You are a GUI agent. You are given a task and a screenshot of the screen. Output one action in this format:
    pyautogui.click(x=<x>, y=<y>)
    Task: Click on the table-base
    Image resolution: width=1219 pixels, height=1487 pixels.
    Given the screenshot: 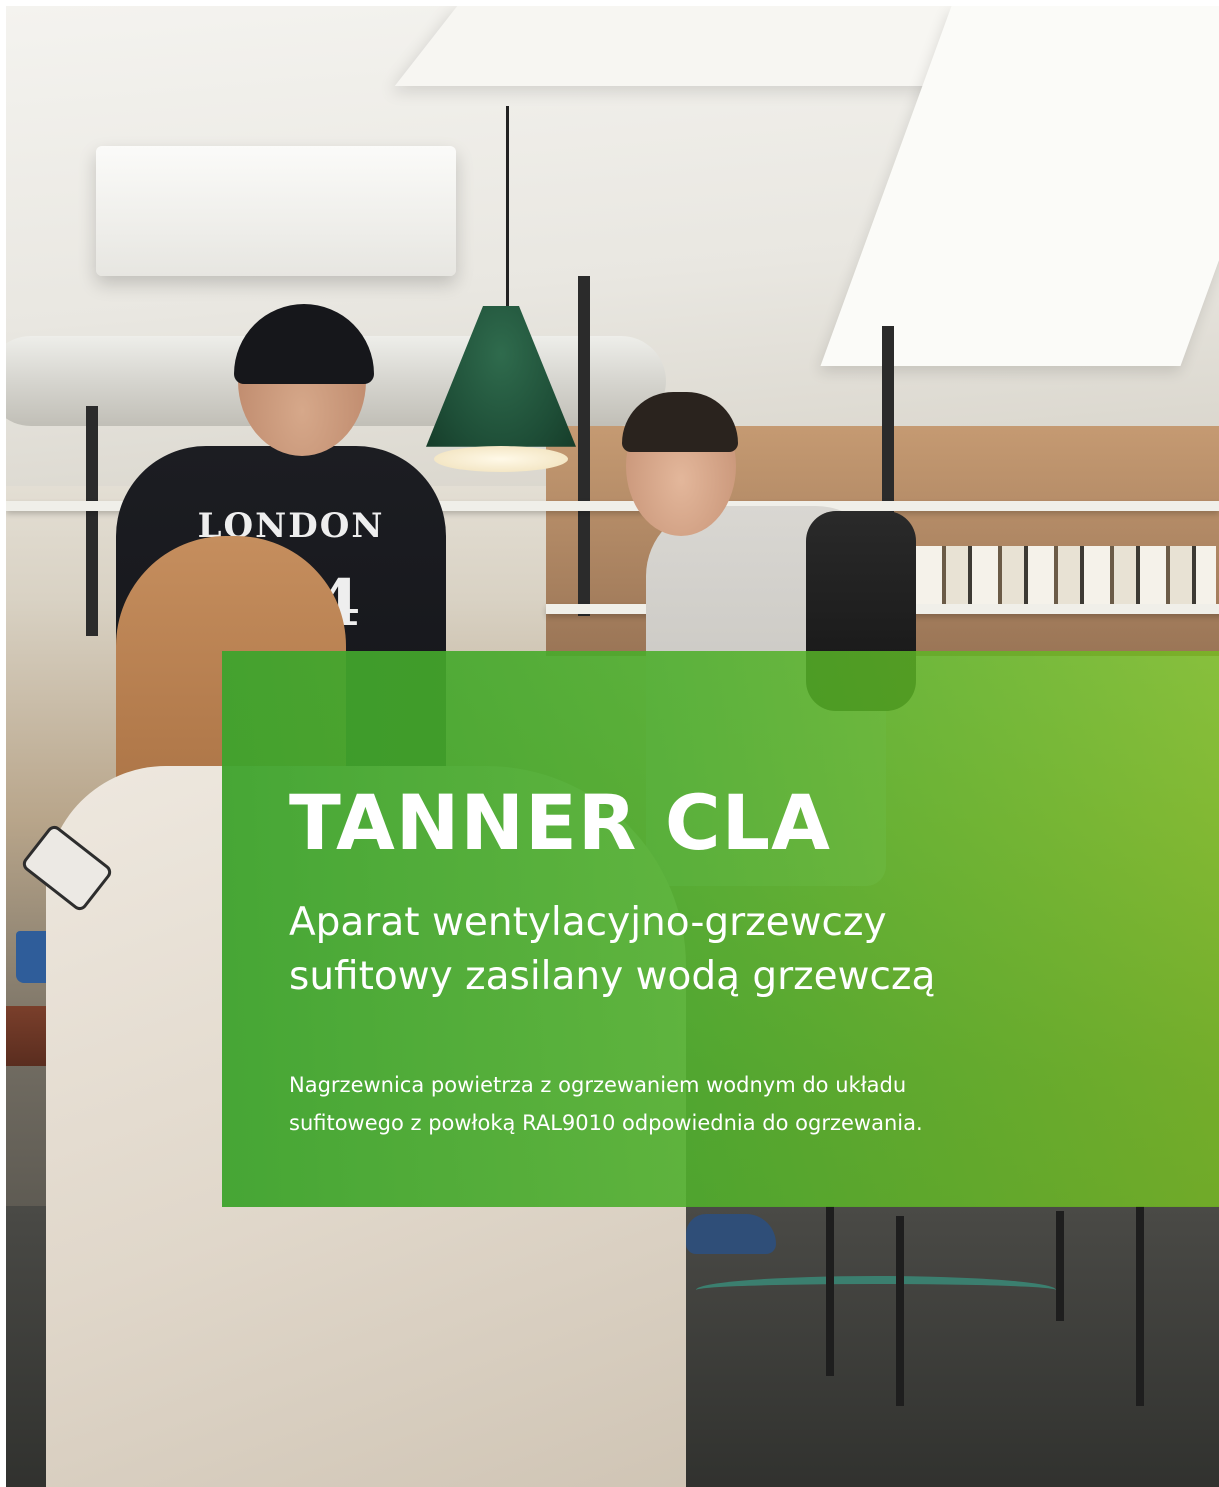 What is the action you would take?
    pyautogui.click(x=876, y=1290)
    